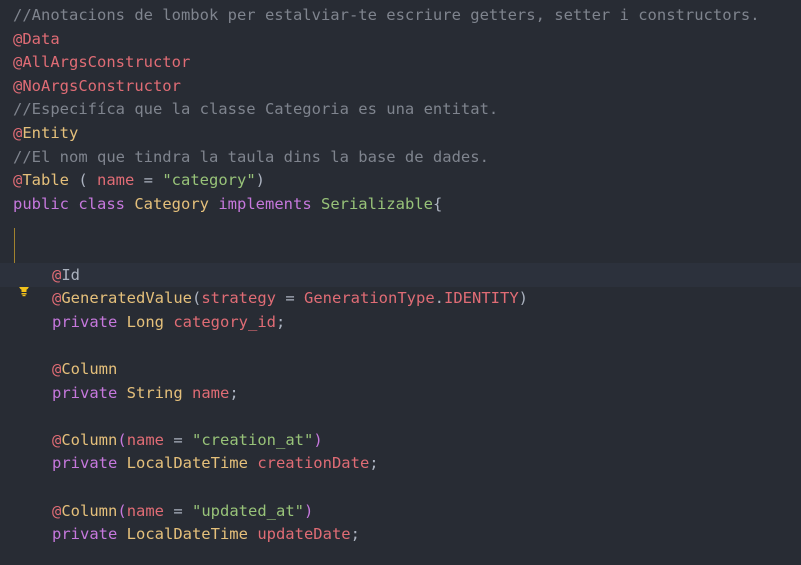 The height and width of the screenshot is (565, 801). What do you see at coordinates (168, 322) in the screenshot?
I see `code-line-text: private Long category_id;` at bounding box center [168, 322].